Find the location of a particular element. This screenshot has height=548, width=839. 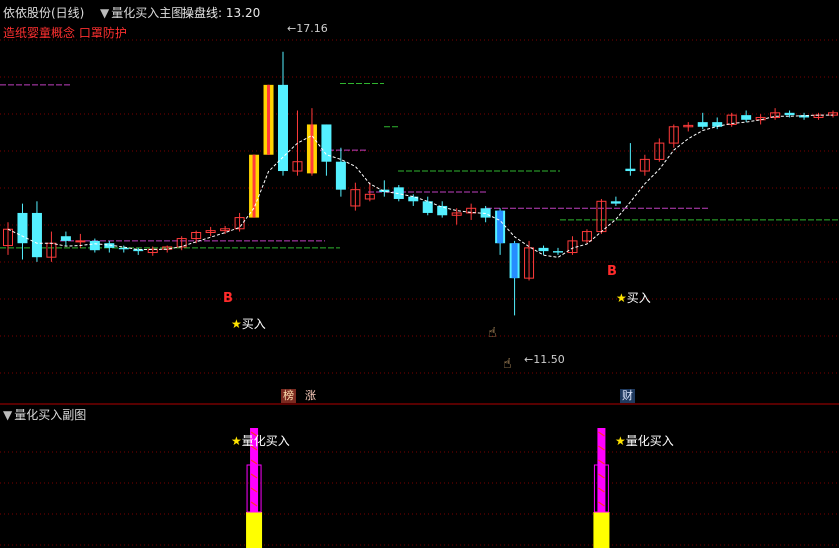

tag-finance: 财 is located at coordinates (627, 396).